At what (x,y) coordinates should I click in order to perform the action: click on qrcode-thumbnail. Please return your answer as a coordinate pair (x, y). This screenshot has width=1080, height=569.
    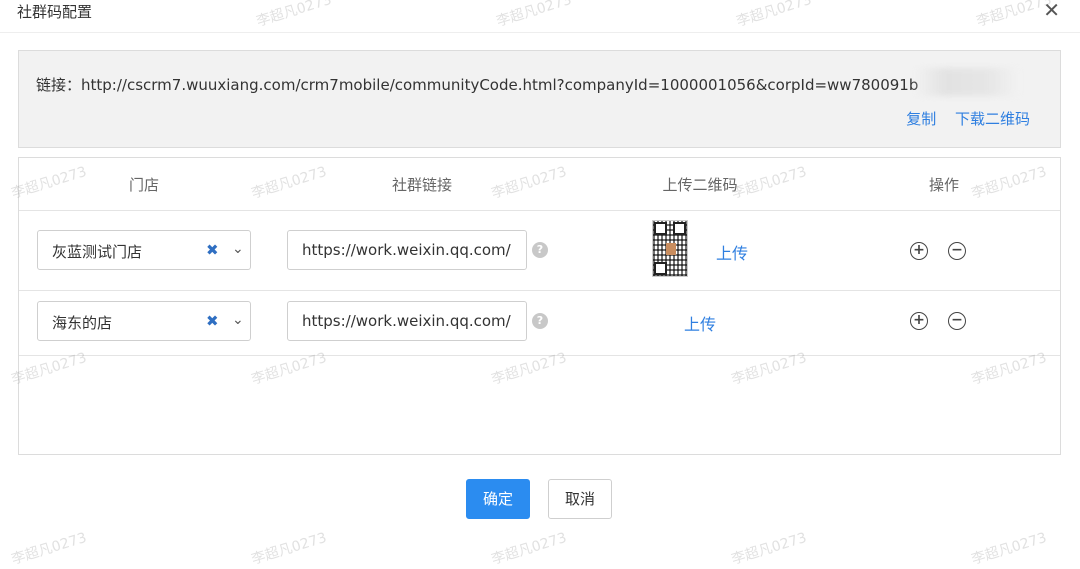
    Looking at the image, I should click on (670, 248).